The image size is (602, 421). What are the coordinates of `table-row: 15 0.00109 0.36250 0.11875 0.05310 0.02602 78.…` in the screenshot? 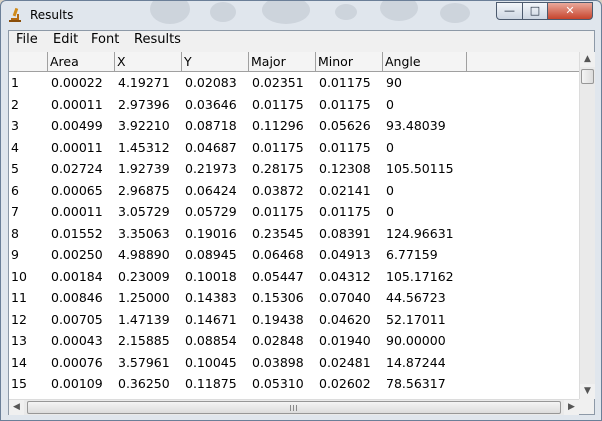 It's located at (294, 384).